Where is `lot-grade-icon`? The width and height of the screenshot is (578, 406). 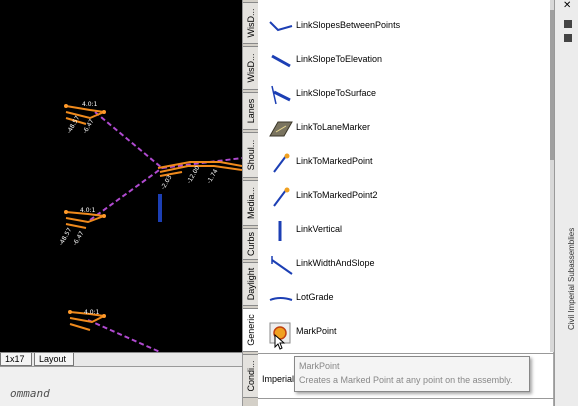 lot-grade-icon is located at coordinates (281, 299).